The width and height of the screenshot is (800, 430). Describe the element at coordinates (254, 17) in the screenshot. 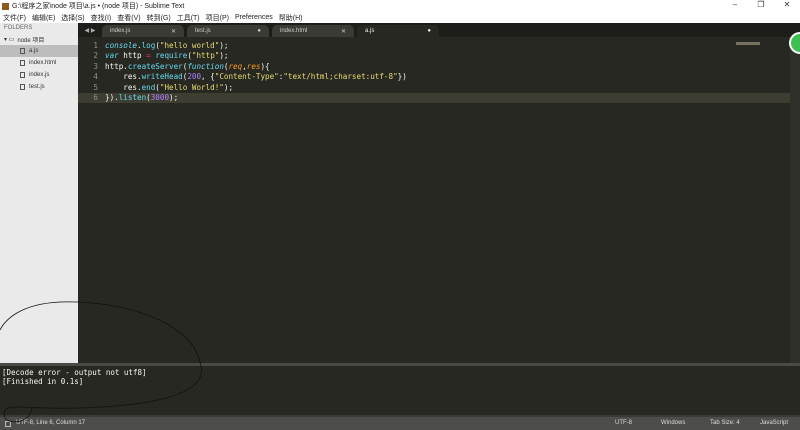

I see `menu-preferences: Preferences` at that location.